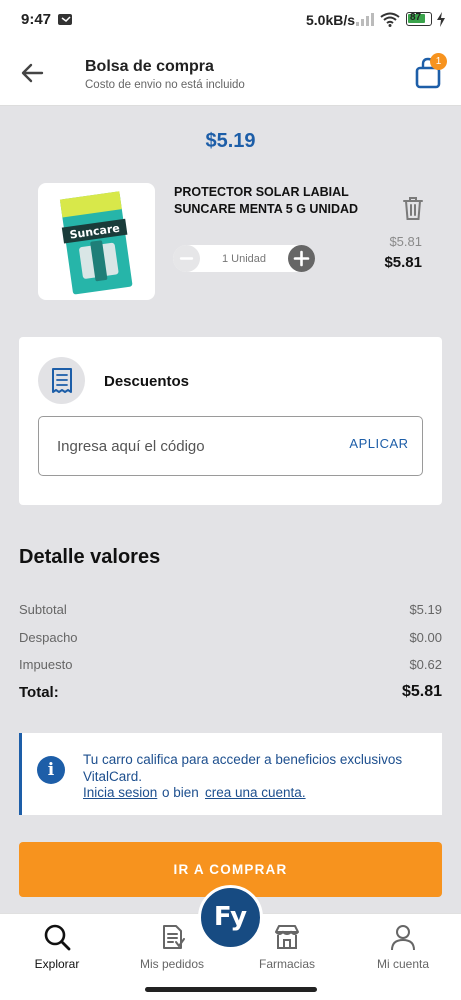 This screenshot has width=461, height=1000. Describe the element at coordinates (65, 19) in the screenshot. I see `notification-icon` at that location.